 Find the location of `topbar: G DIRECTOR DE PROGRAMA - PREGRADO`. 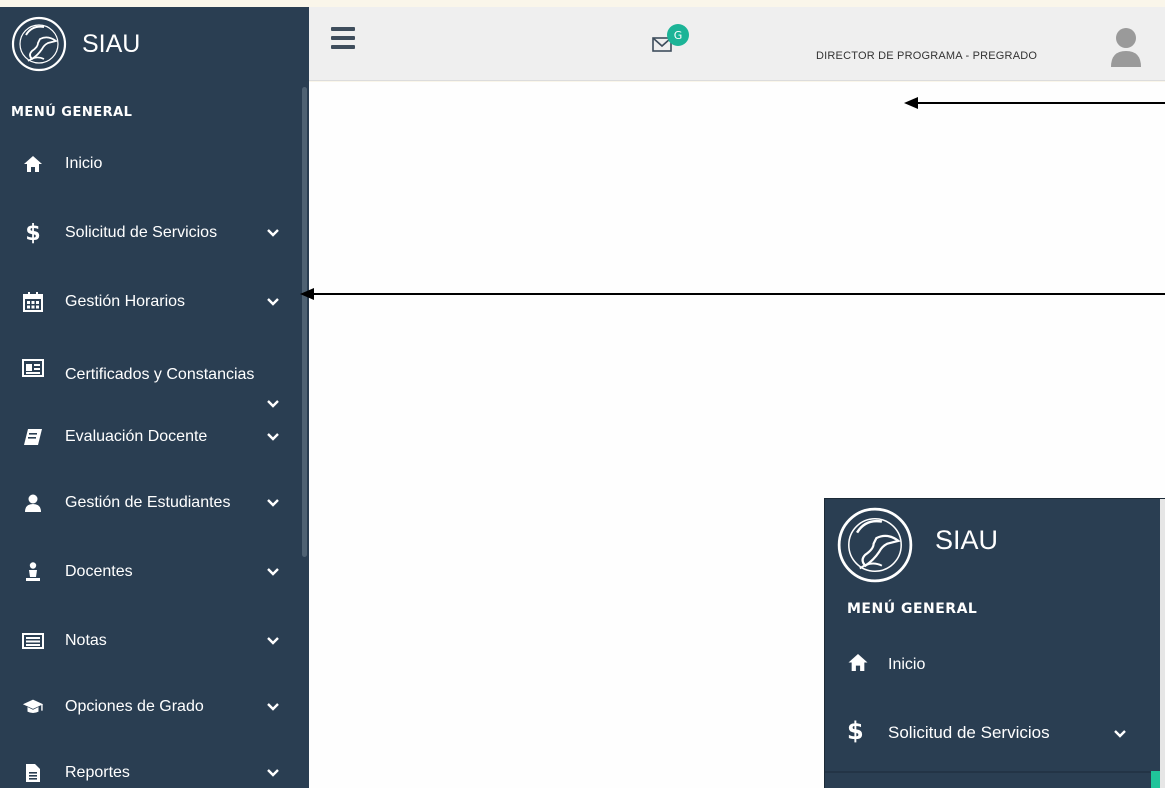

topbar: G DIRECTOR DE PROGRAMA - PREGRADO is located at coordinates (737, 44).